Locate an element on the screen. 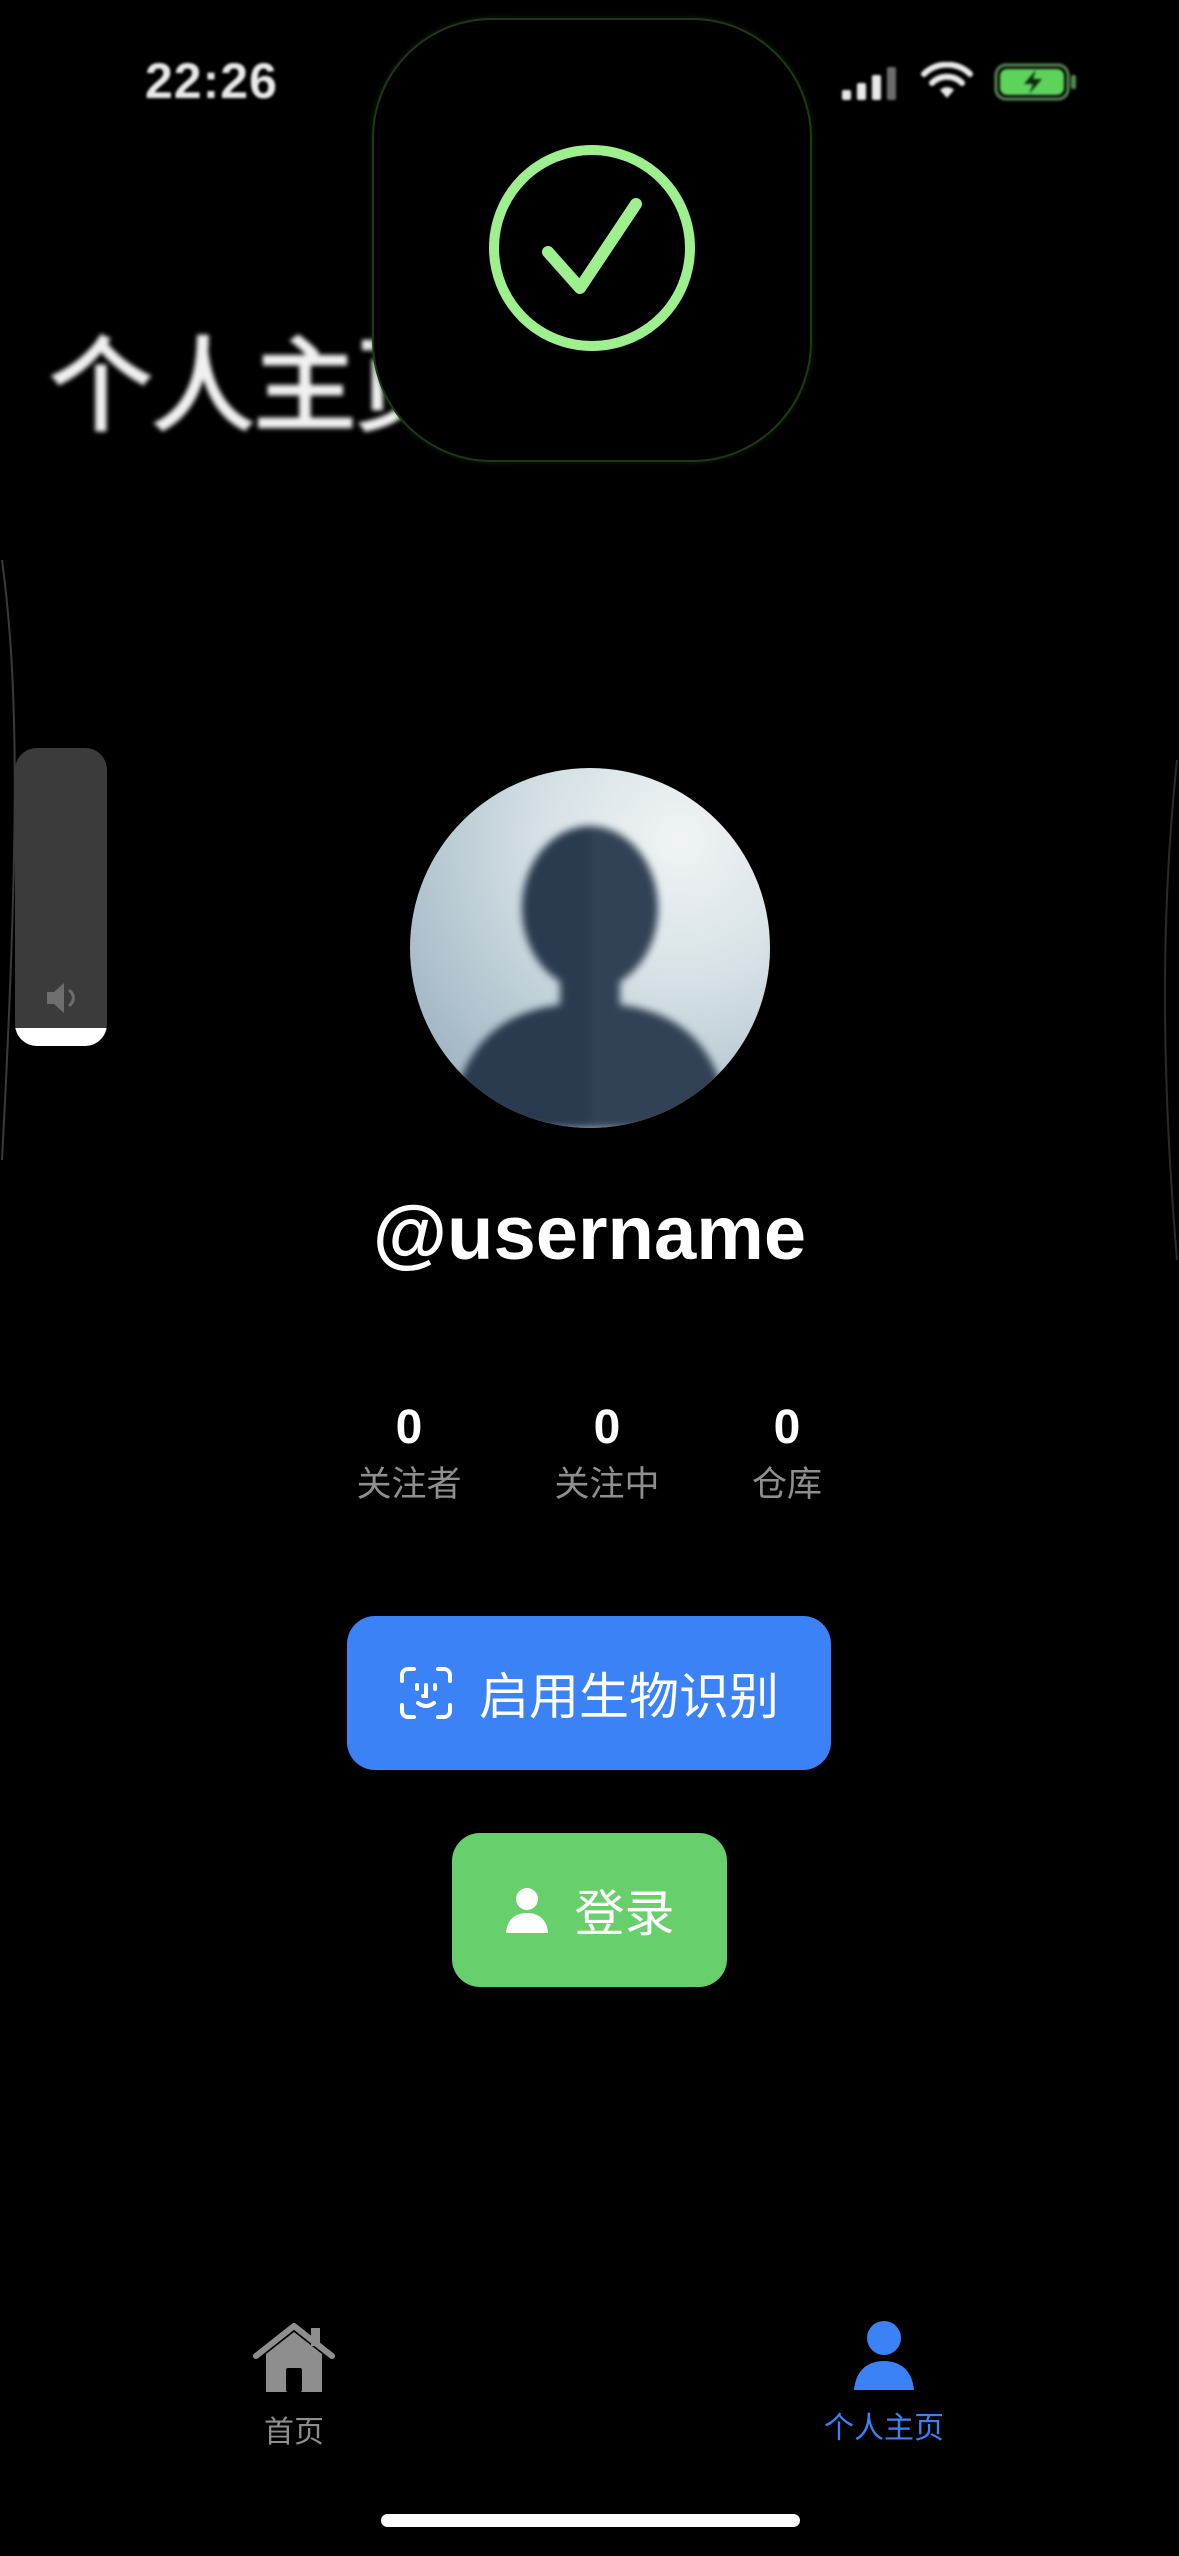  tab-profile: 个人主页 is located at coordinates (884, 2383).